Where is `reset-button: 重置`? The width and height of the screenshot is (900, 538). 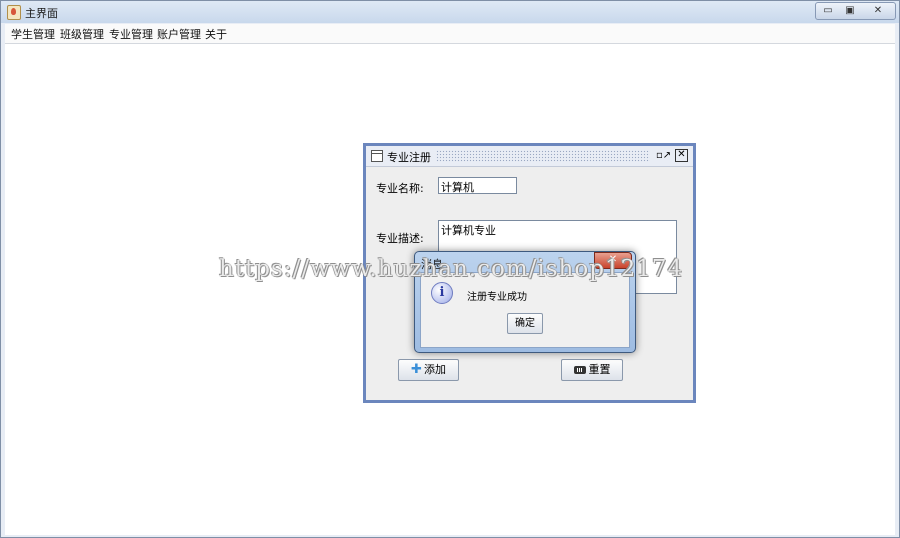
reset-button: 重置 is located at coordinates (592, 370).